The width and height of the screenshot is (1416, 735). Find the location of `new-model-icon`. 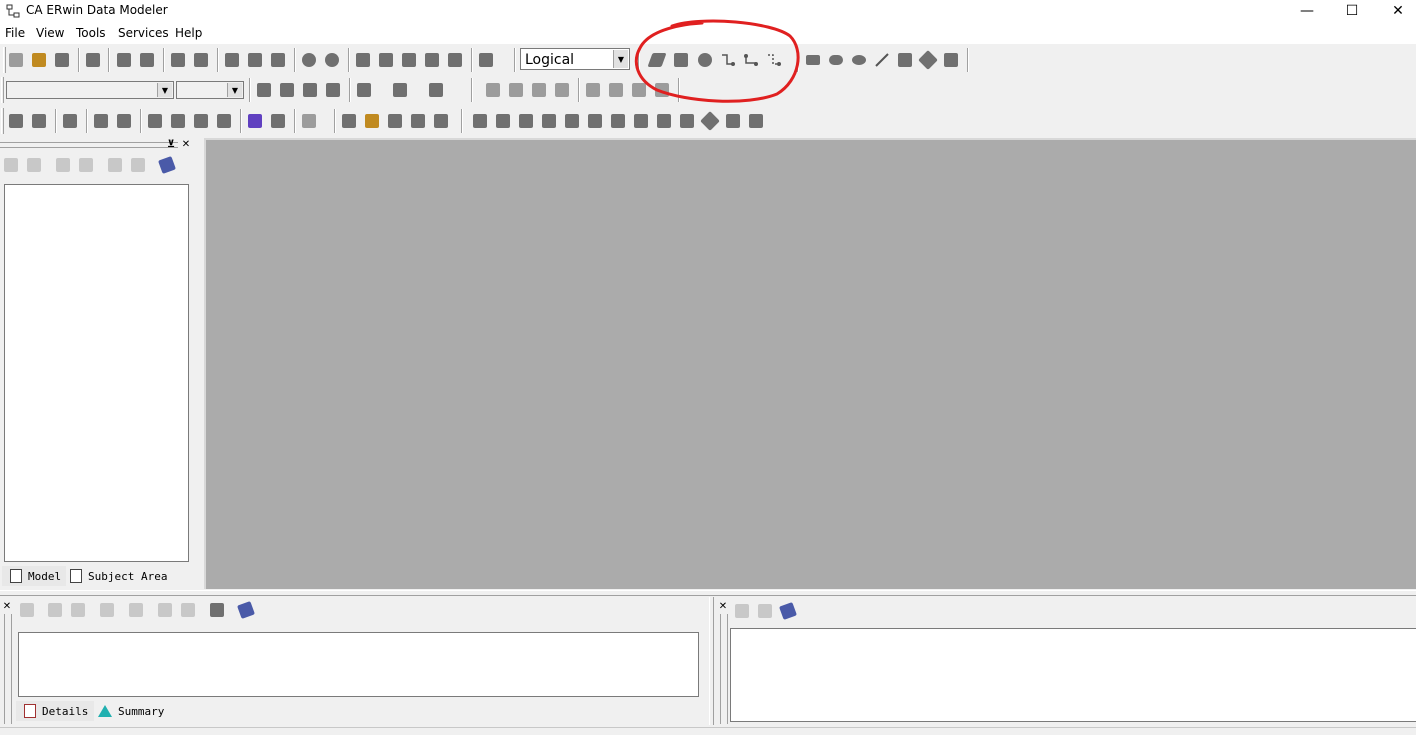

new-model-icon is located at coordinates (16, 60).